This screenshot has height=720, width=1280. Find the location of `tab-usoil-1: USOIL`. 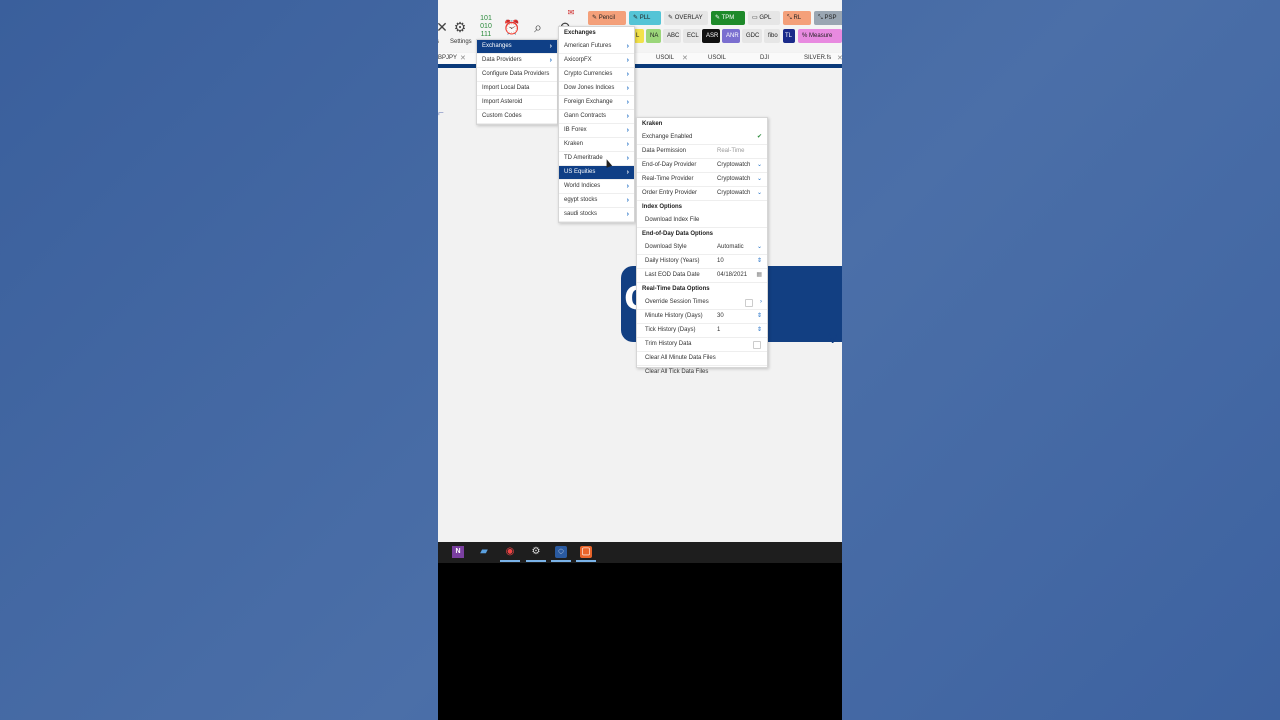

tab-usoil-1: USOIL is located at coordinates (665, 58).